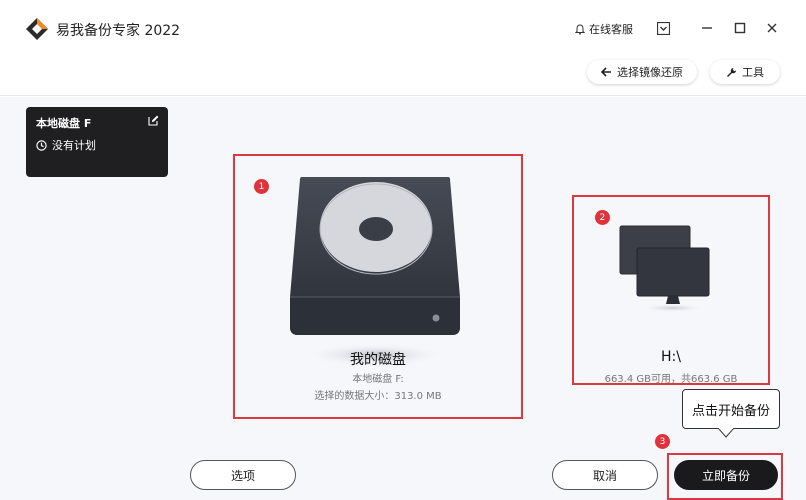  I want to click on source-disk-label: 本地磁盘 F:, so click(378, 379).